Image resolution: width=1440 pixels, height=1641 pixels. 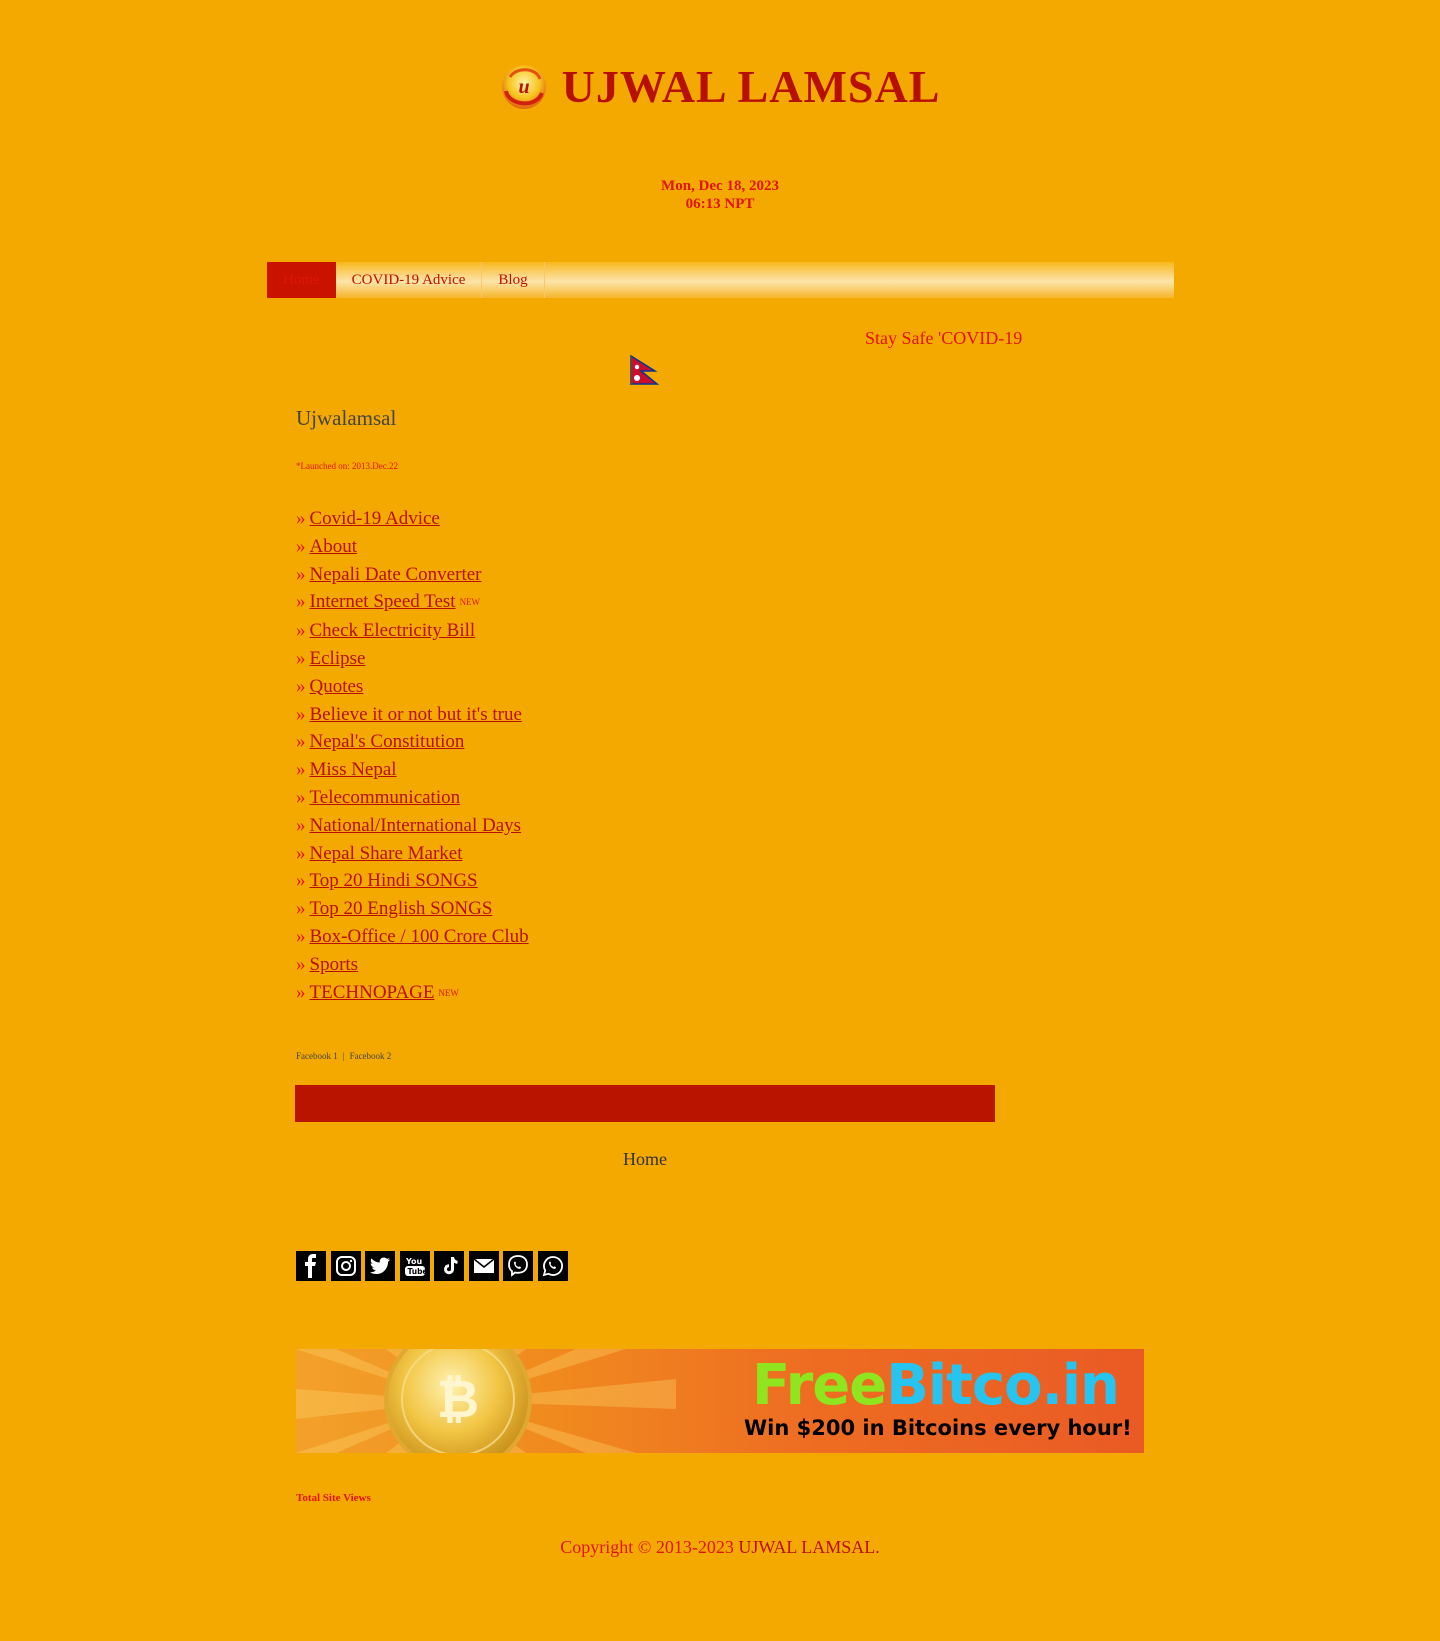 What do you see at coordinates (518, 1266) in the screenshot?
I see `viber-icon` at bounding box center [518, 1266].